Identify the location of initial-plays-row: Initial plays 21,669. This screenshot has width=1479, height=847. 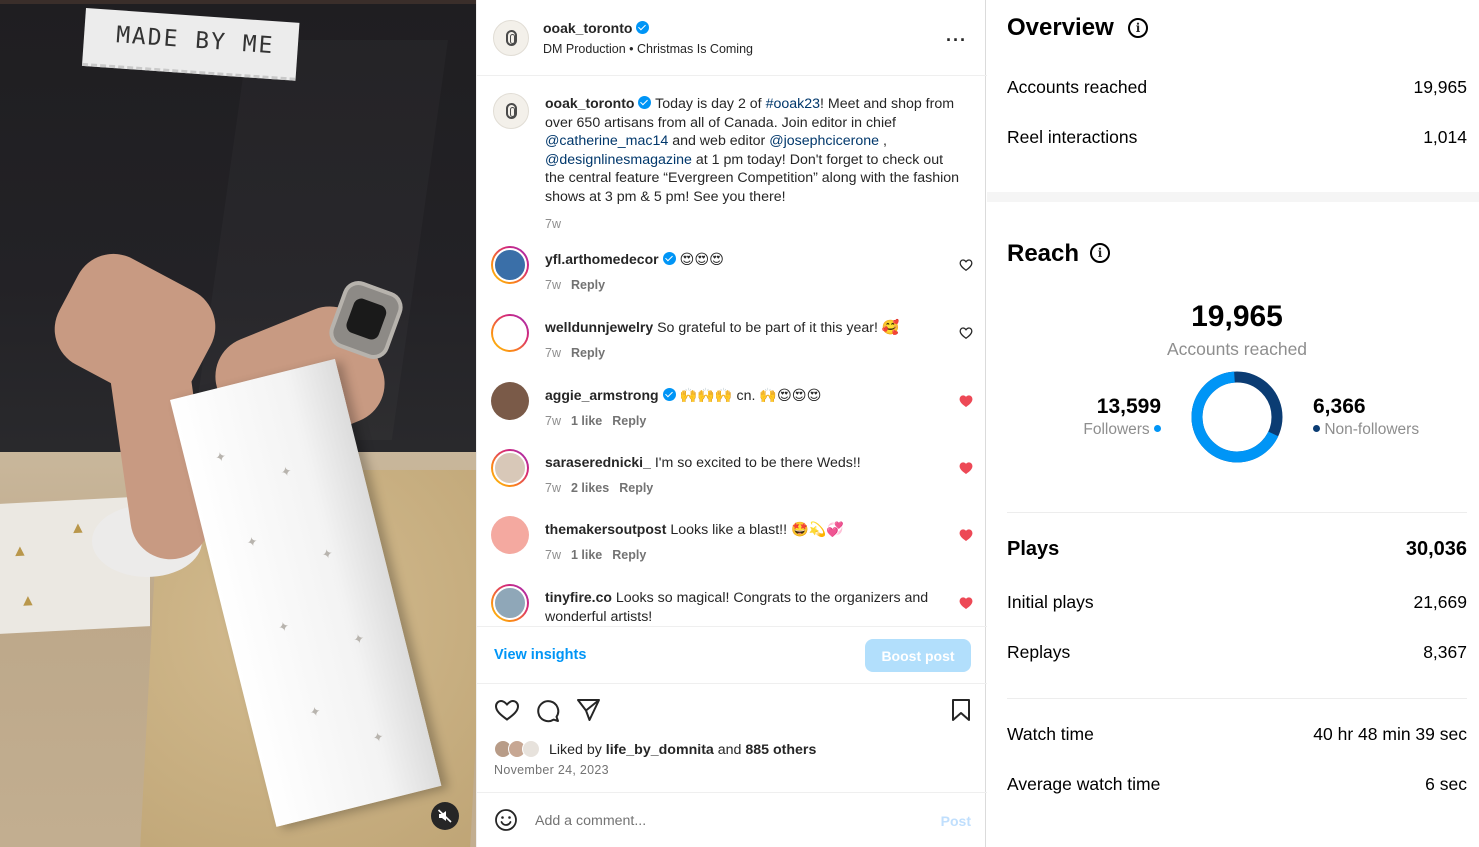
(1237, 602).